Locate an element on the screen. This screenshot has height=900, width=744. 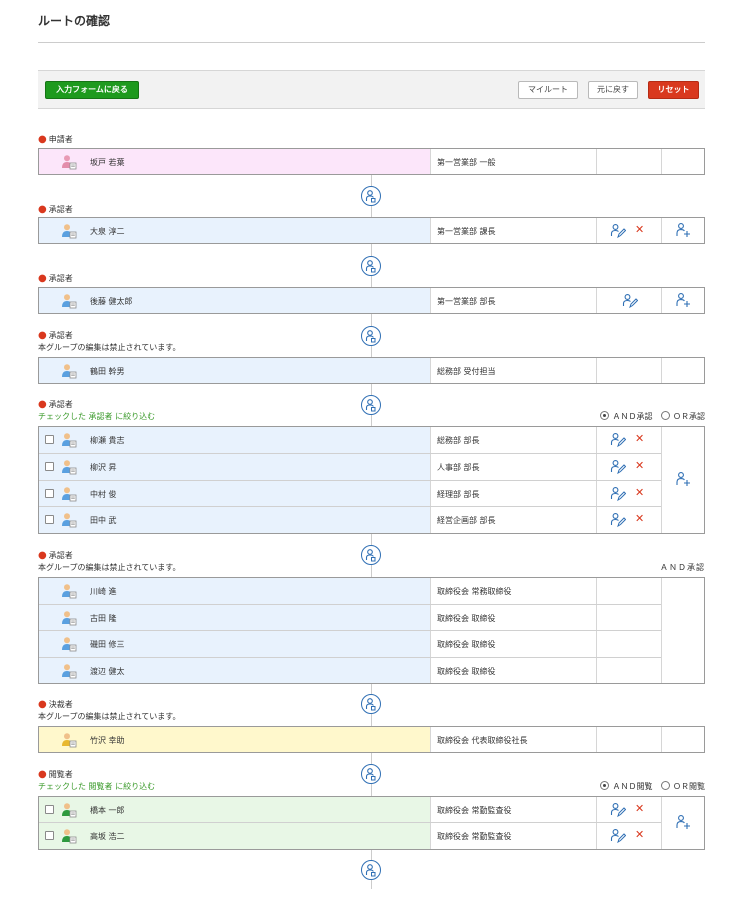
user-name: 渡辺 健太 is located at coordinates (107, 671).